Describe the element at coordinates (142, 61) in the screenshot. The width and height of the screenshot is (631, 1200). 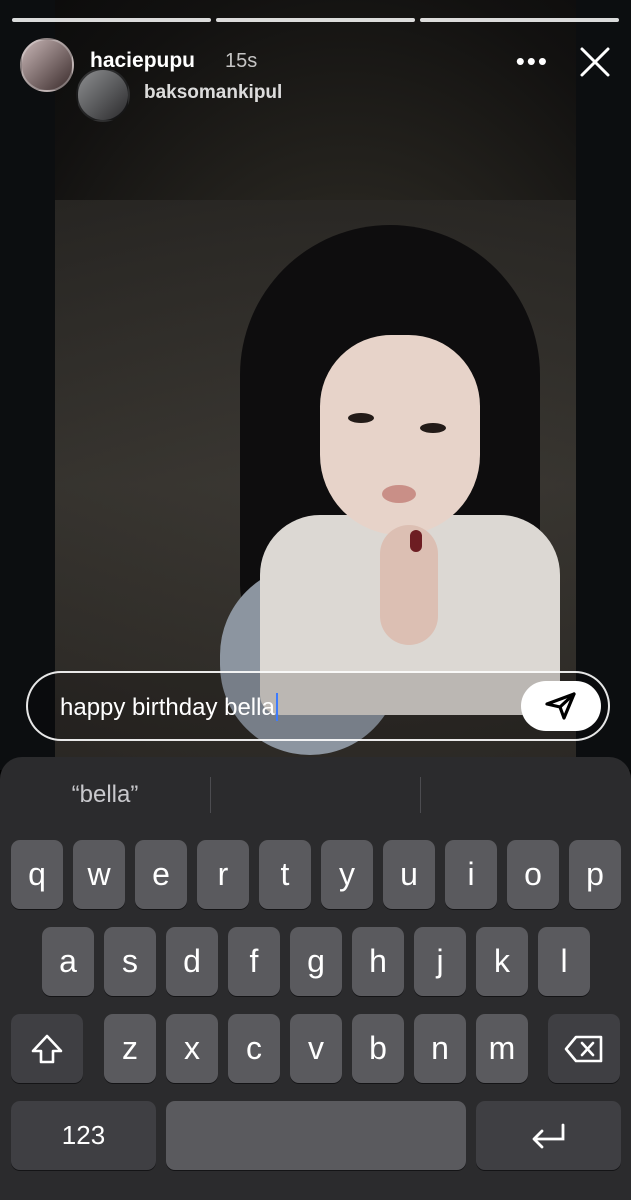
I see `story-username: haciepupu` at that location.